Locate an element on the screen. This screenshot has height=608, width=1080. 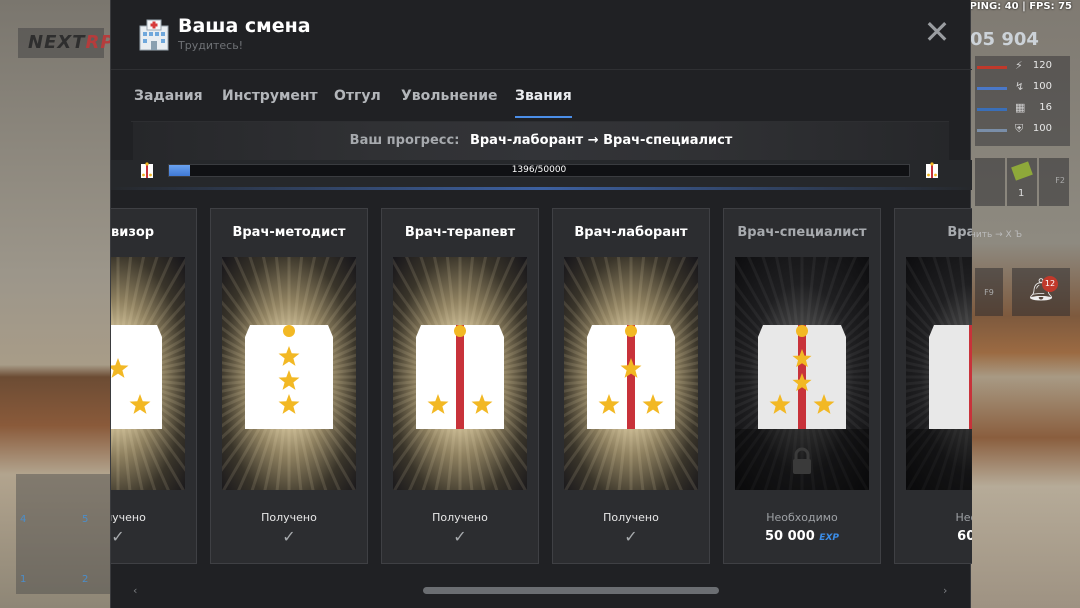
hospital-icon is located at coordinates (154, 35).